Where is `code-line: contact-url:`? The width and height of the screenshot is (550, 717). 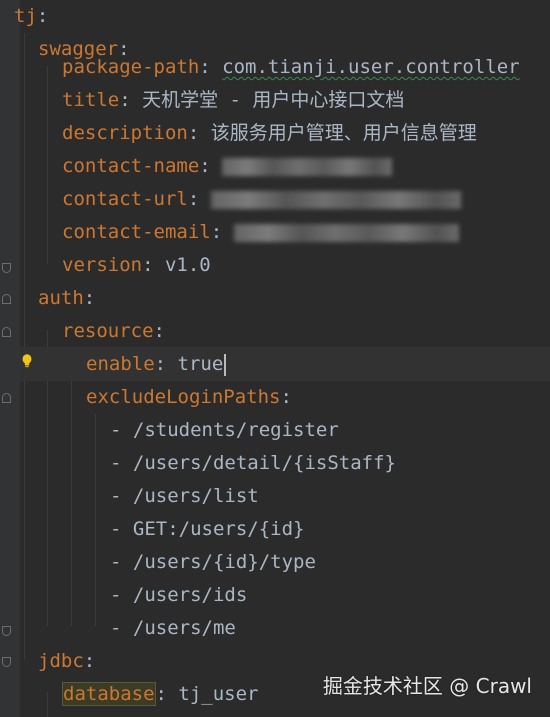
code-line: contact-url: is located at coordinates (261, 199).